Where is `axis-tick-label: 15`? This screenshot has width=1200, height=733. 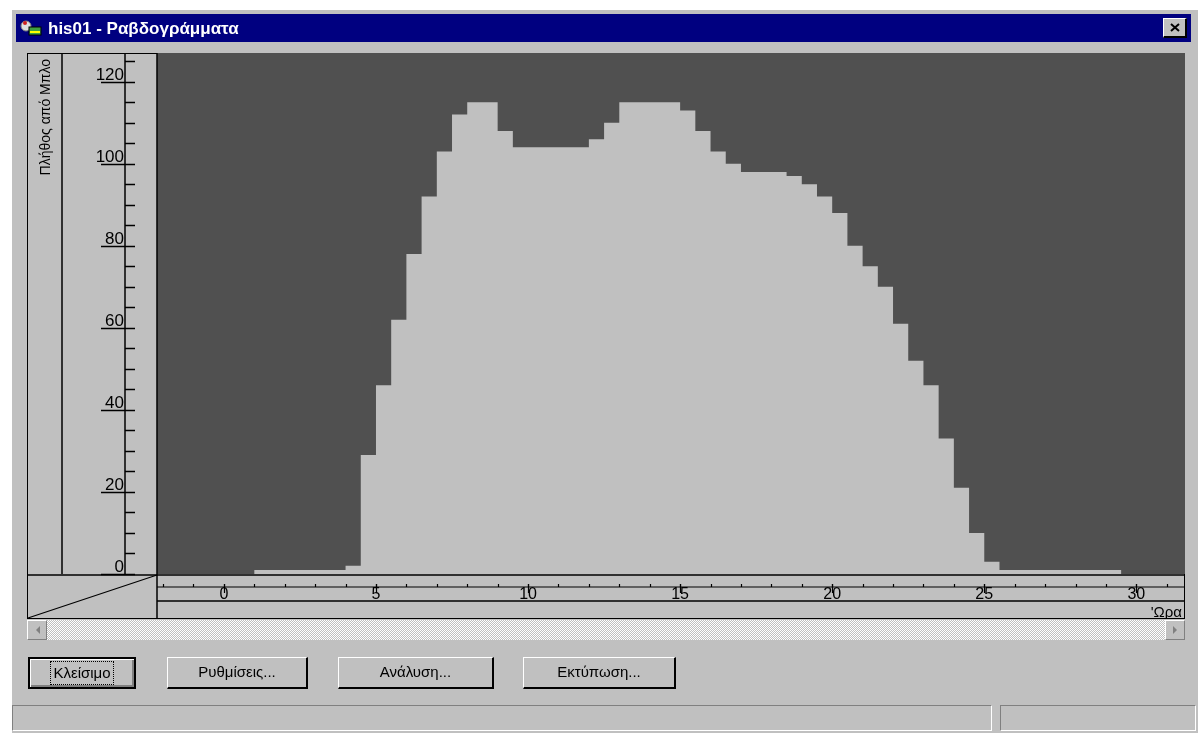
axis-tick-label: 15 is located at coordinates (680, 593).